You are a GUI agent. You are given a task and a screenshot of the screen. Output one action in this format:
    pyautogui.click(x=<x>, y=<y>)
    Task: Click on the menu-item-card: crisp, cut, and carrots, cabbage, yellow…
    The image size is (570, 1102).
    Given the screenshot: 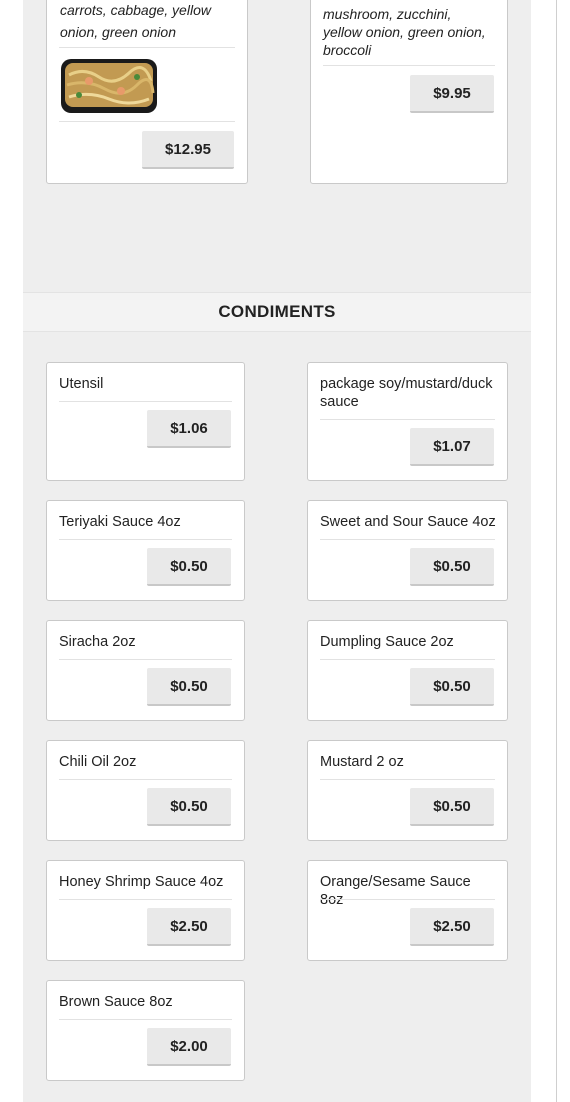 What is the action you would take?
    pyautogui.click(x=147, y=92)
    